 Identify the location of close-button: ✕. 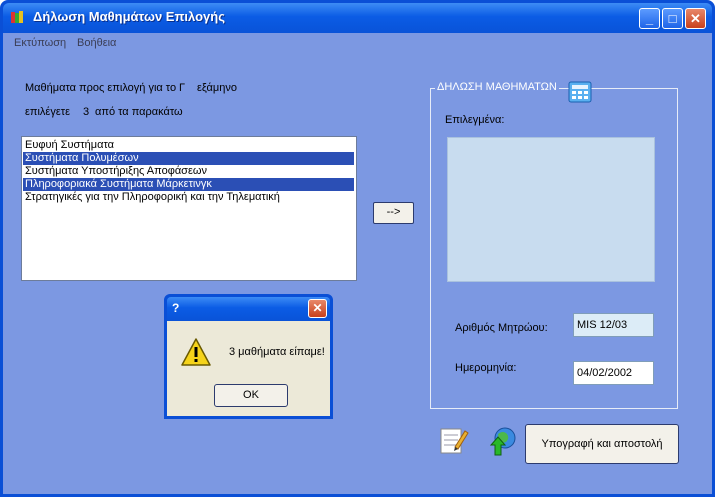
(695, 18).